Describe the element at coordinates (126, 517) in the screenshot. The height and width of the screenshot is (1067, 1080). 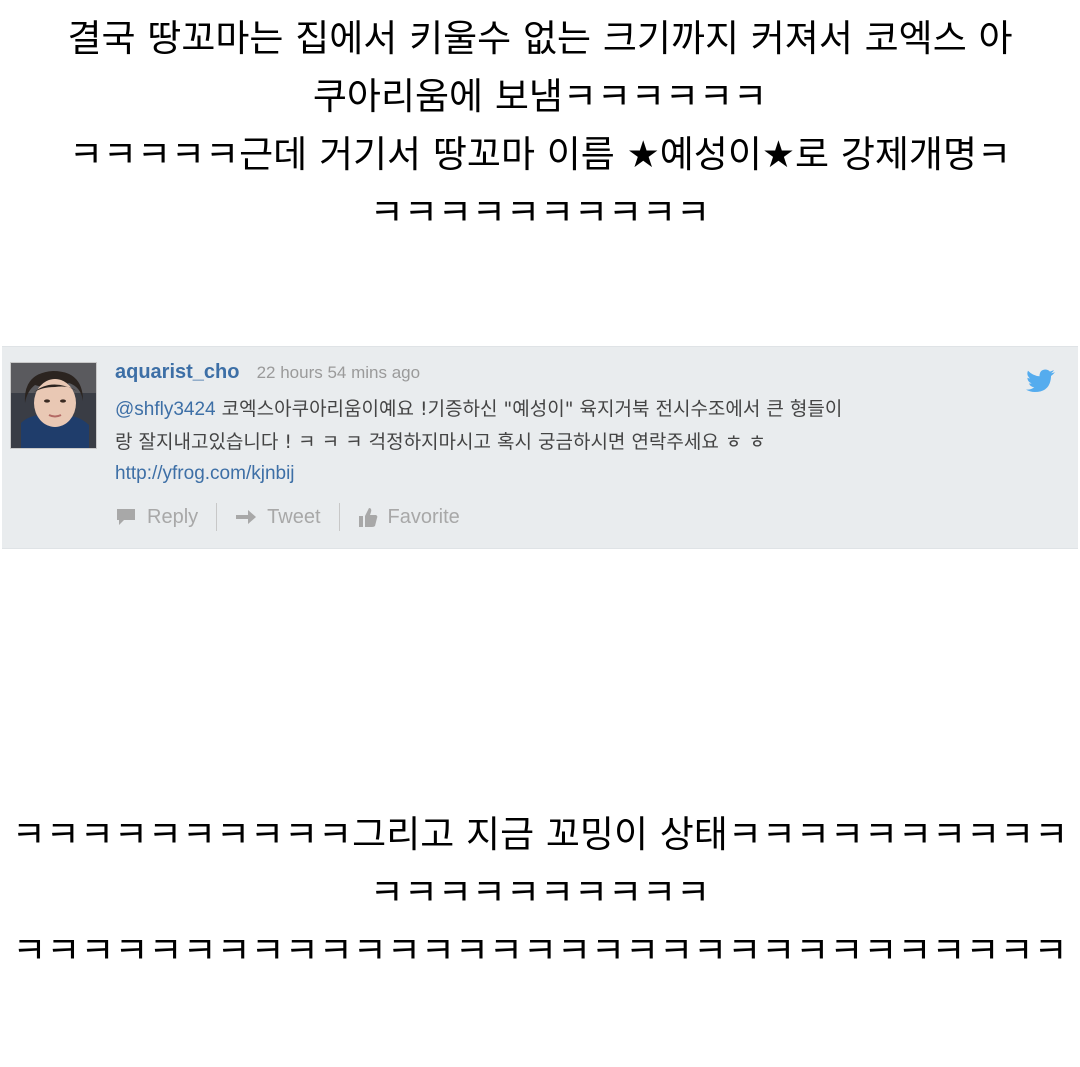
I see `speech-bubble-icon` at that location.